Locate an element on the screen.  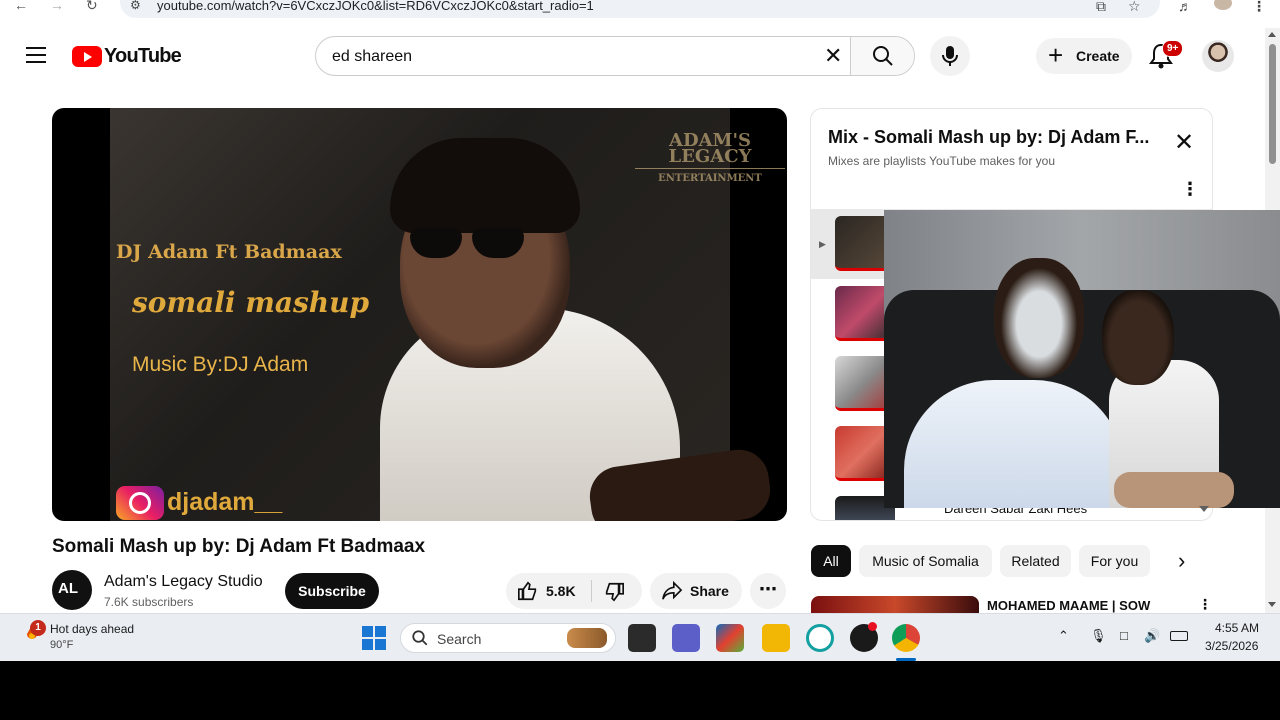
share-button: Share is located at coordinates (696, 591).